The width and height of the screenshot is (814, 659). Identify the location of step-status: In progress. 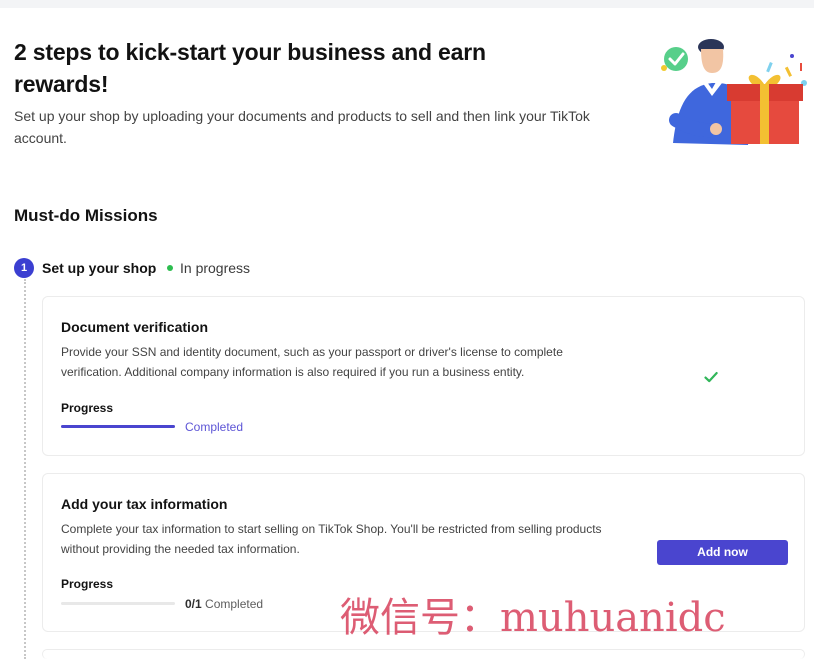
(215, 268).